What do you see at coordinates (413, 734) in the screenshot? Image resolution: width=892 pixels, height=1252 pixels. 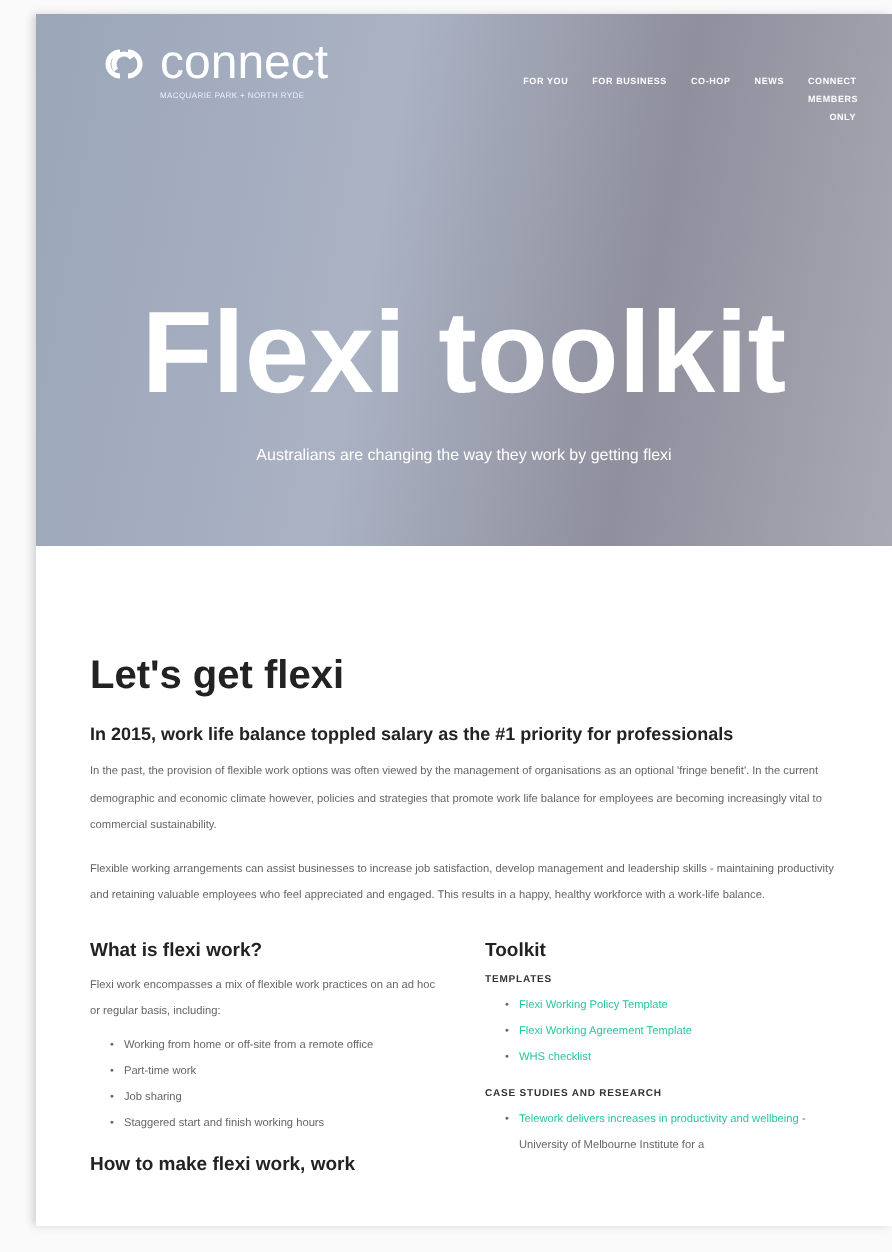 I see `section-subtitle: In 2015, work life balance toppled salary as the #1 priority for professionals` at bounding box center [413, 734].